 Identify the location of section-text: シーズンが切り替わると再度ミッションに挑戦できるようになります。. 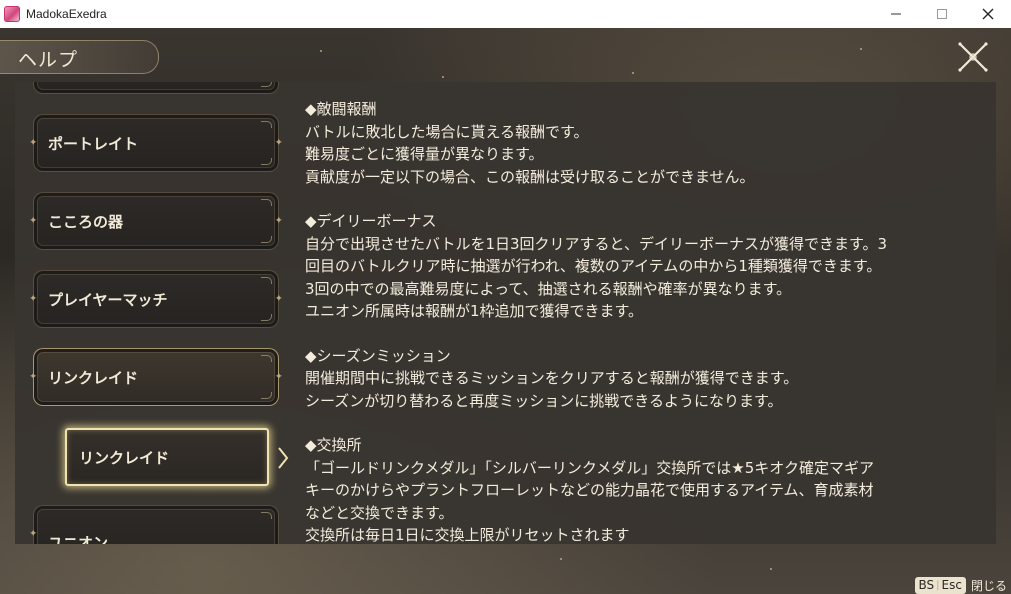
(544, 400).